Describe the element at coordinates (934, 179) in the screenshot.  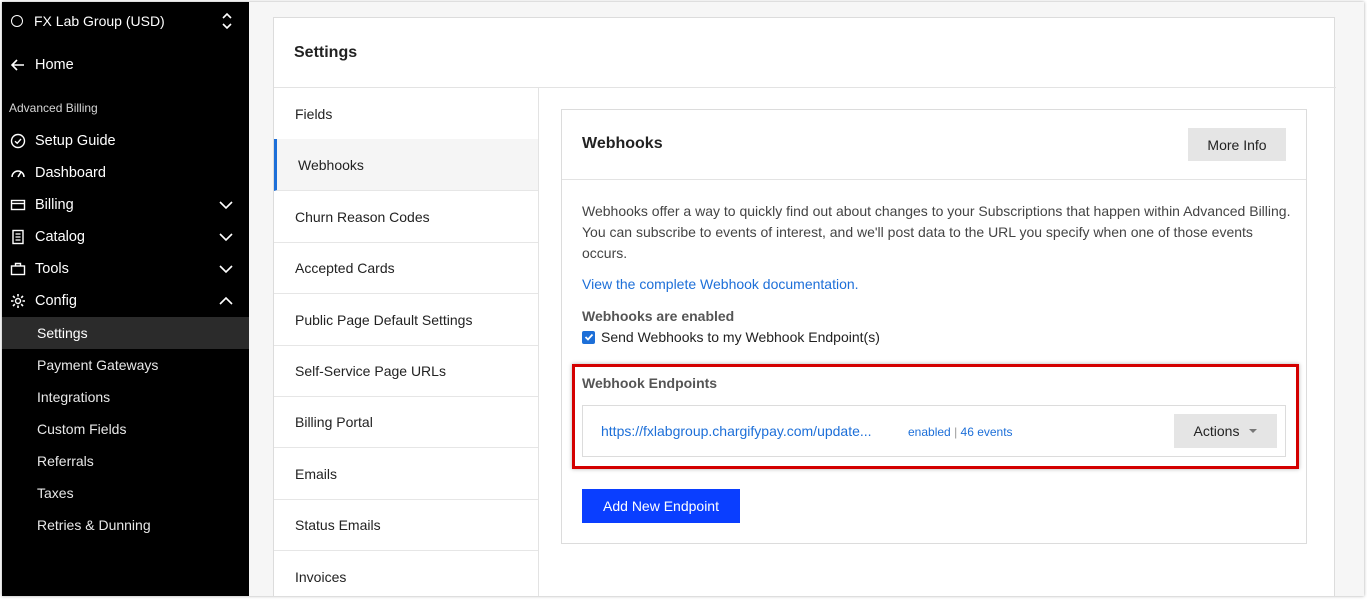
I see `divider` at that location.